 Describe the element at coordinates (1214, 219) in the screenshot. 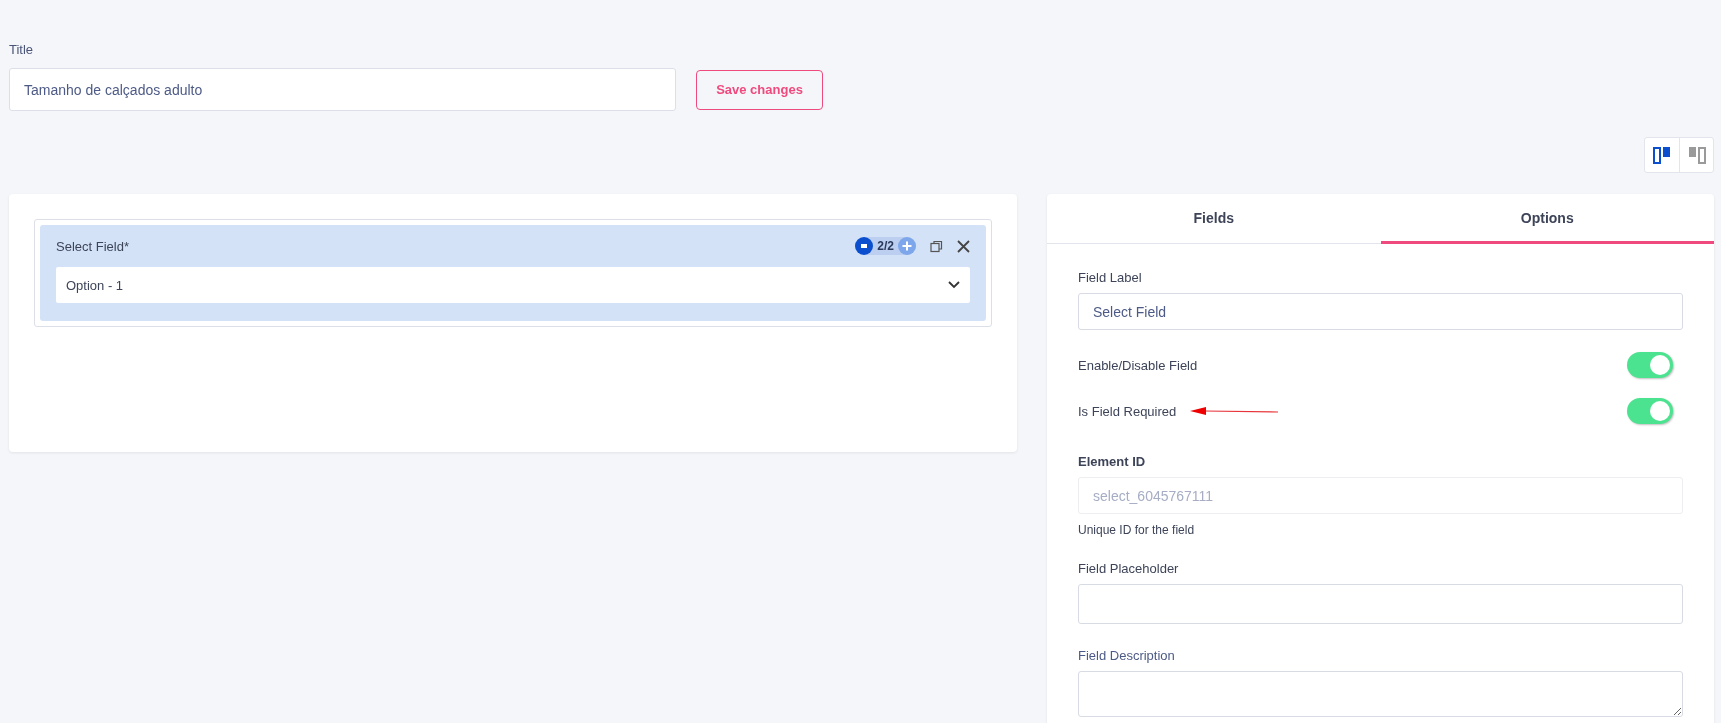

I see `settings-tab: Fields` at that location.